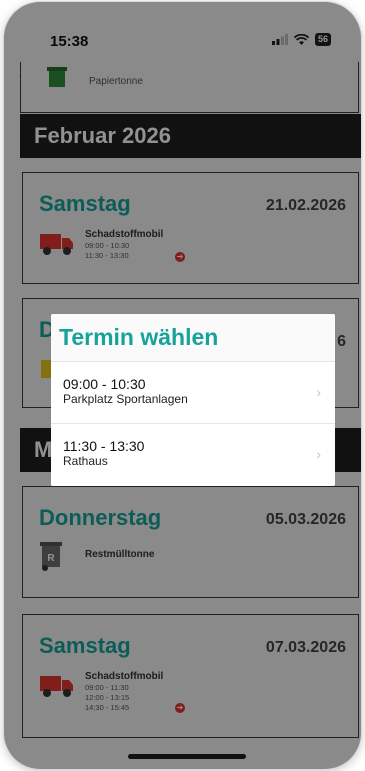  I want to click on dialog-title: Termin wählen, so click(193, 338).